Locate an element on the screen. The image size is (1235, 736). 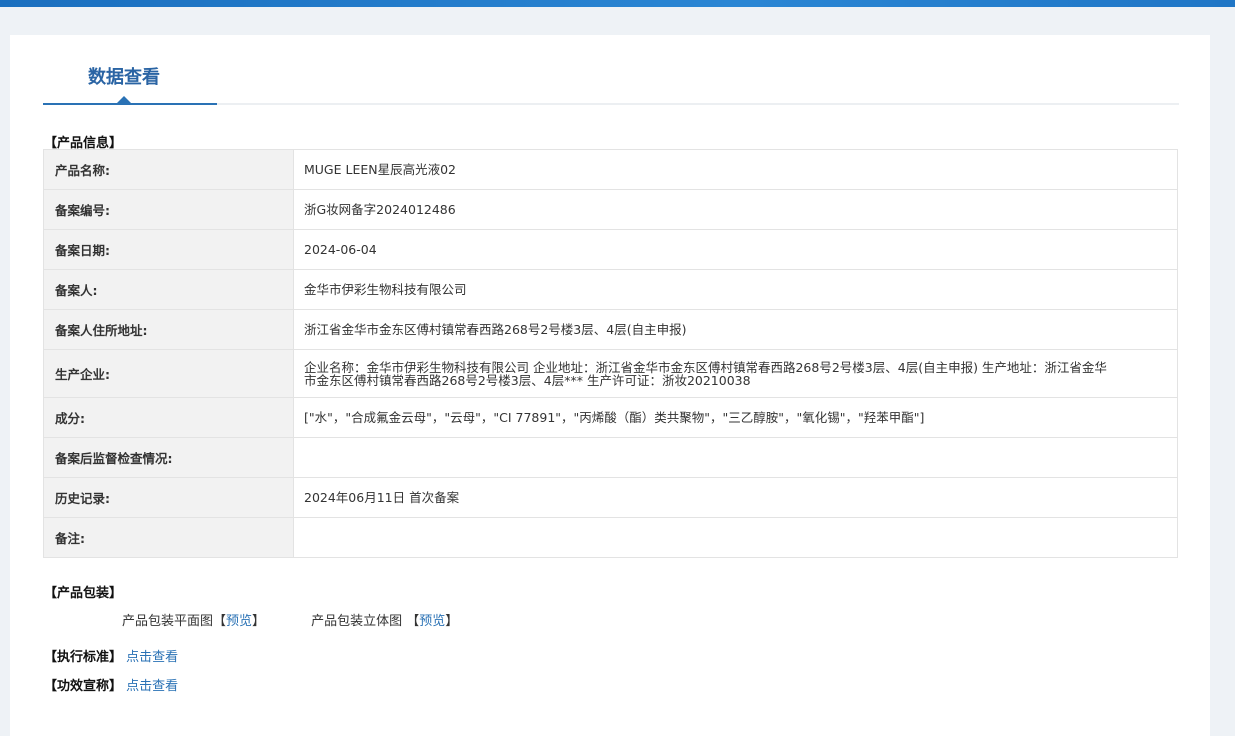
top-accent-bar is located at coordinates (617, 3).